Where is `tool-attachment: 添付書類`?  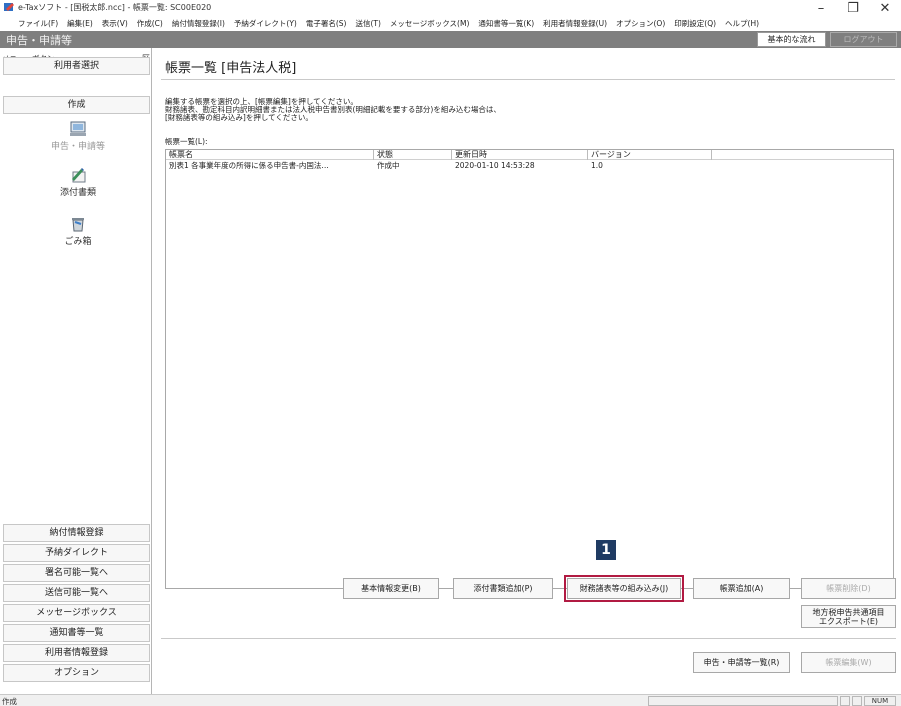
tool-attachment: 添付書類 is located at coordinates (78, 182).